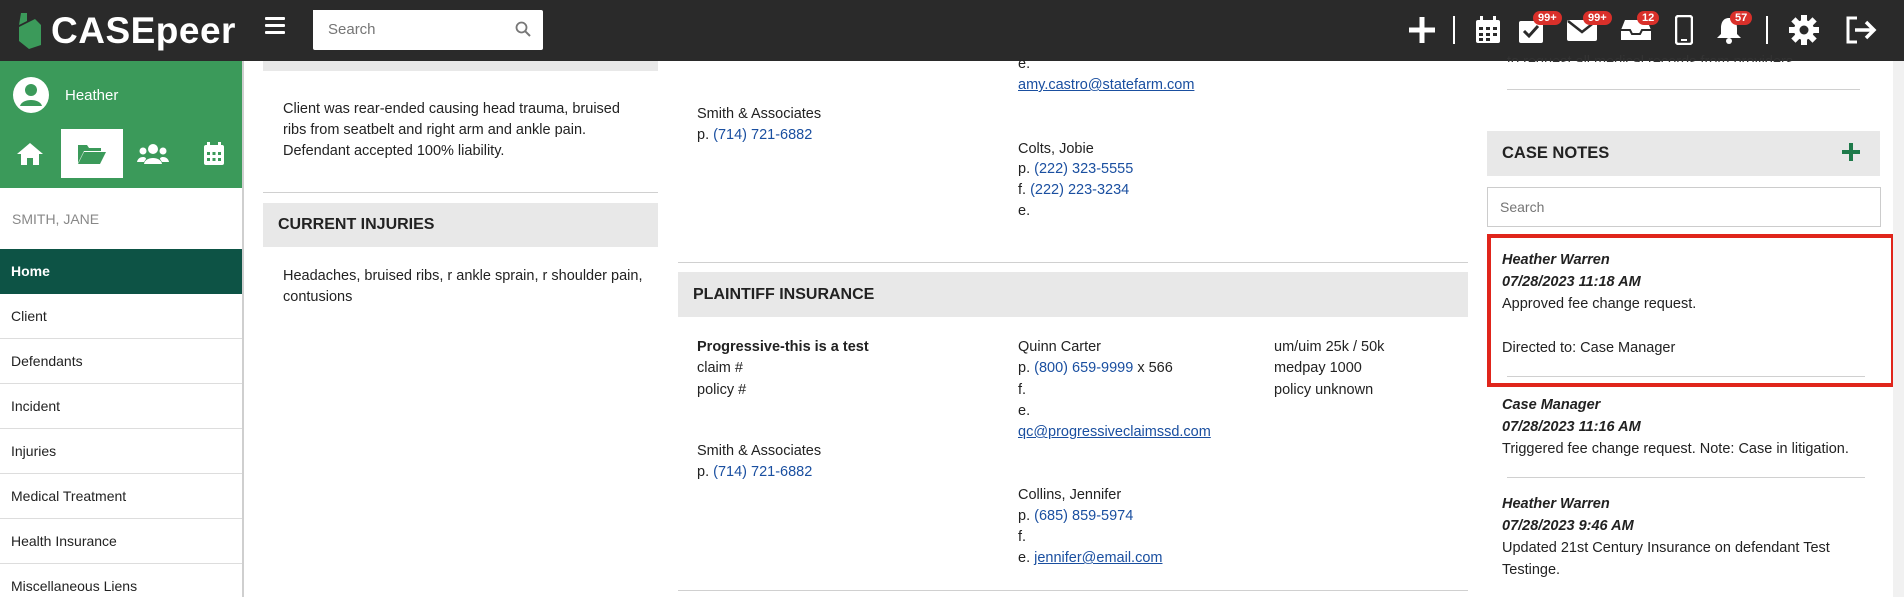  What do you see at coordinates (65, 95) in the screenshot?
I see `user-profile: Heather` at bounding box center [65, 95].